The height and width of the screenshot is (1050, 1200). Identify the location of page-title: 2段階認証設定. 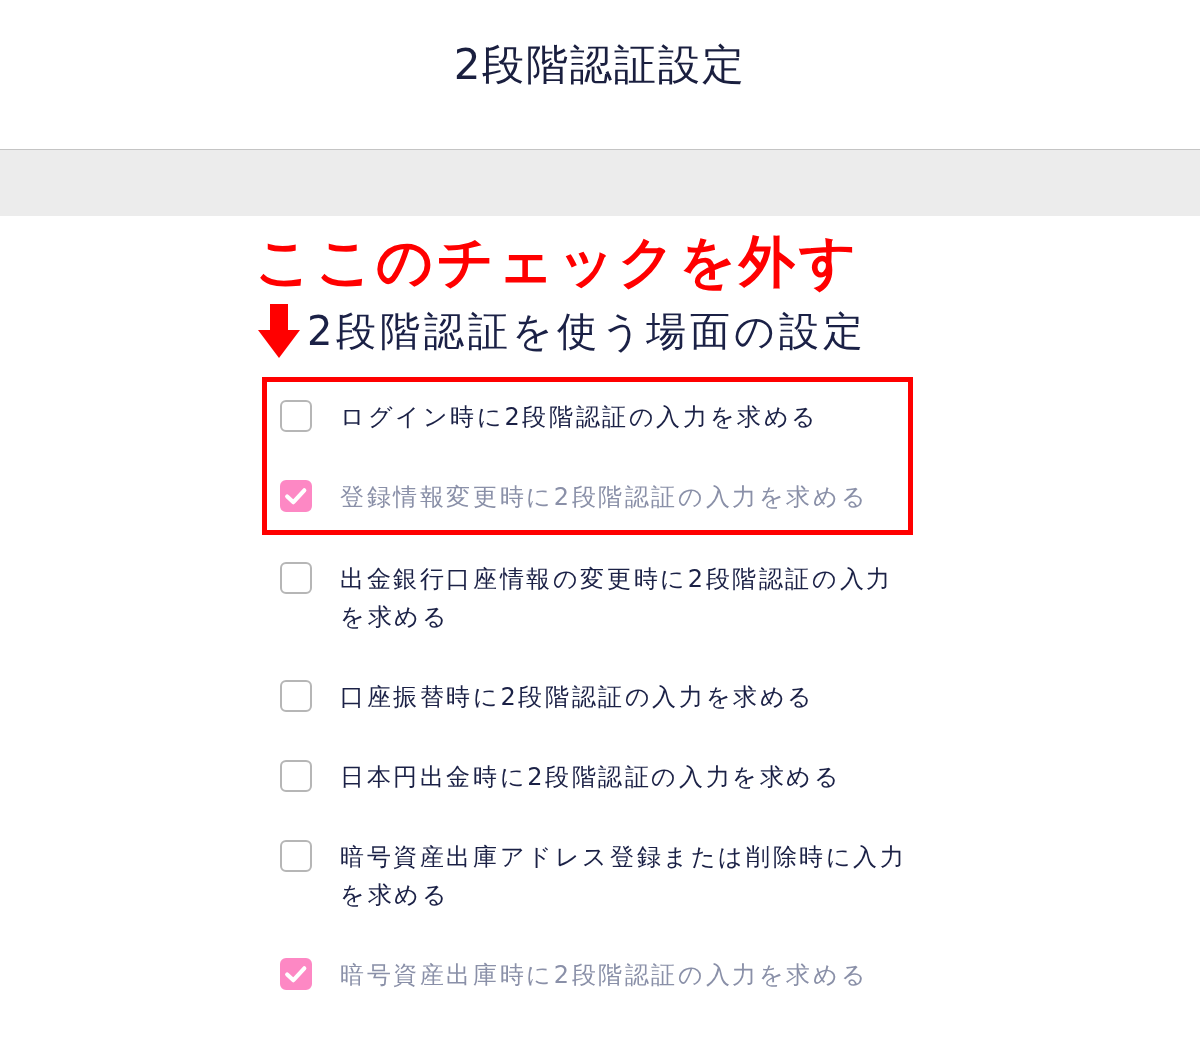
(600, 65).